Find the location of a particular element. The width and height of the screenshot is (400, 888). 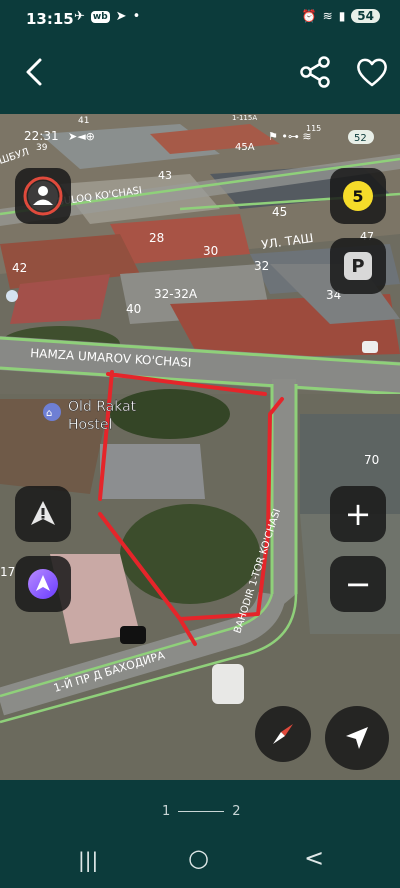

inner-status-time: 22:31 is located at coordinates (41, 136).